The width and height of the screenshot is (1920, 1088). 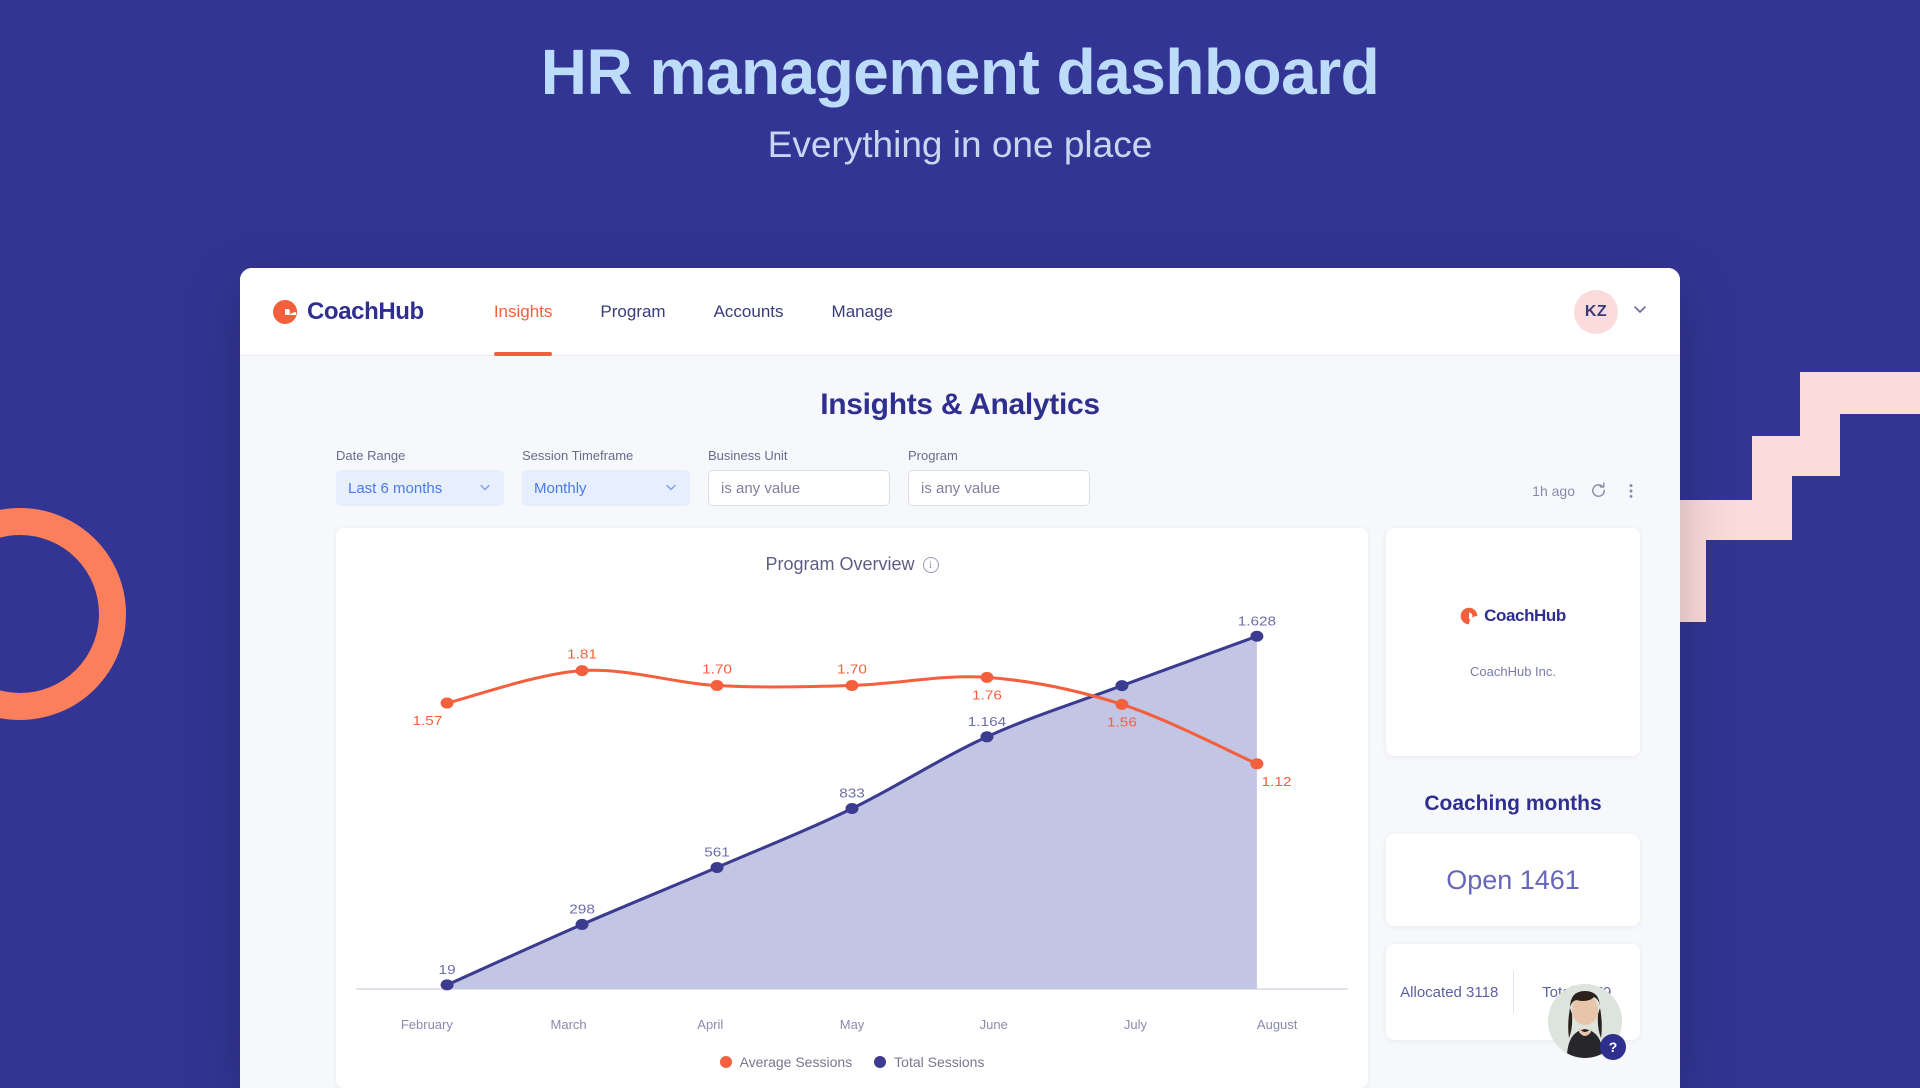 I want to click on nav-link-accounts: Accounts, so click(x=749, y=311).